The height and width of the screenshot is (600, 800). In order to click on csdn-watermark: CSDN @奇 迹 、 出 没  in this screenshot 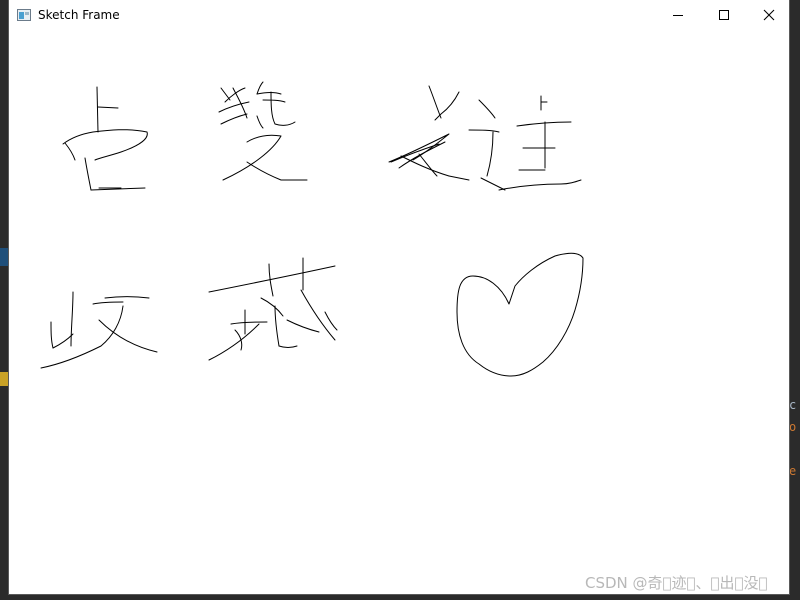, I will do `click(676, 583)`.